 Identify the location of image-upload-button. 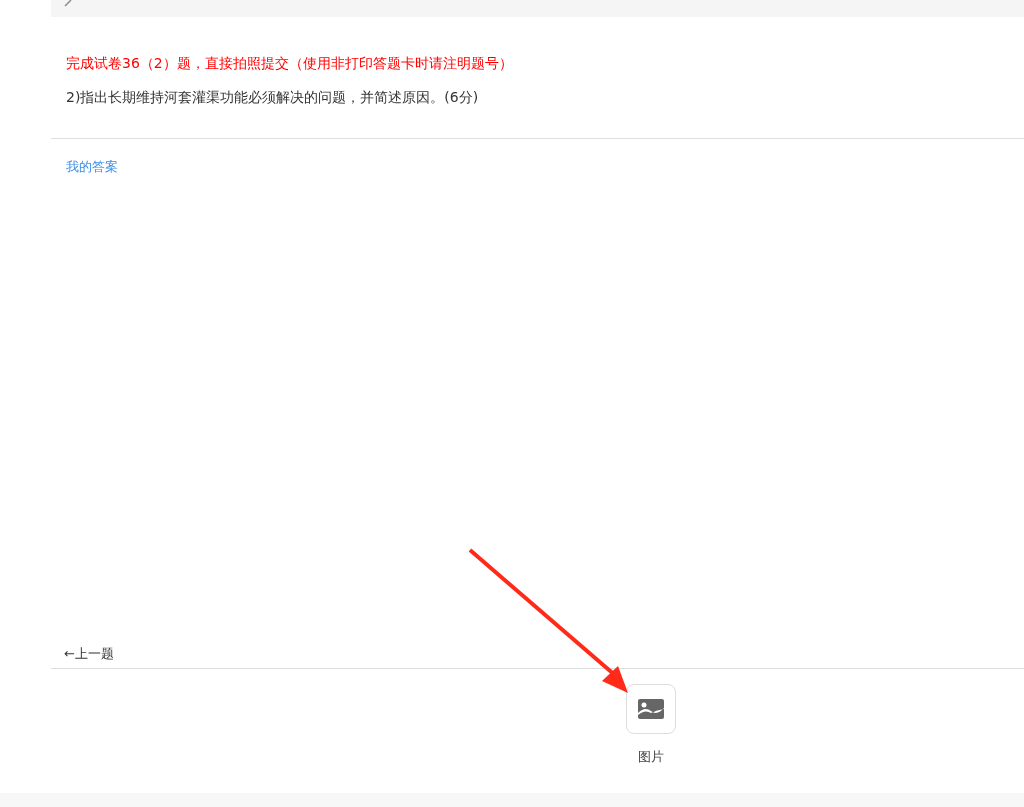
(651, 709).